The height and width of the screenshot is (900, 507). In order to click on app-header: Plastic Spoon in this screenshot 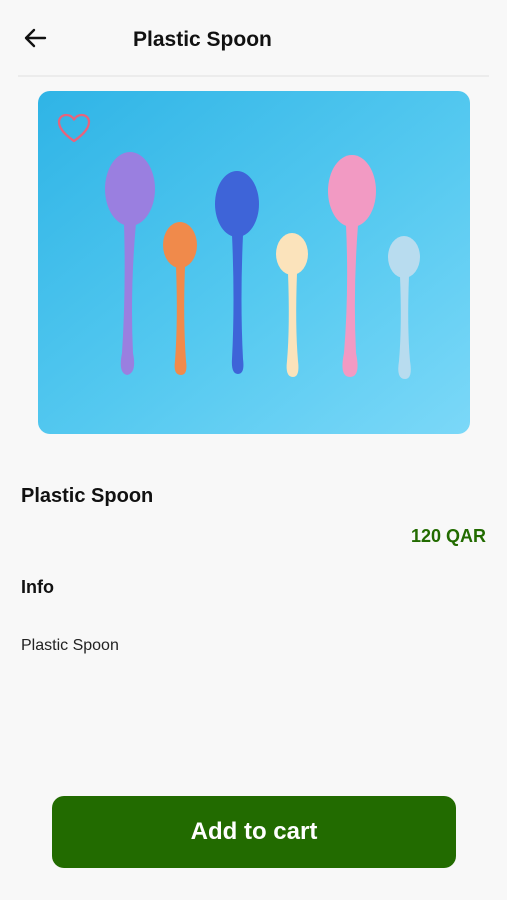, I will do `click(253, 39)`.